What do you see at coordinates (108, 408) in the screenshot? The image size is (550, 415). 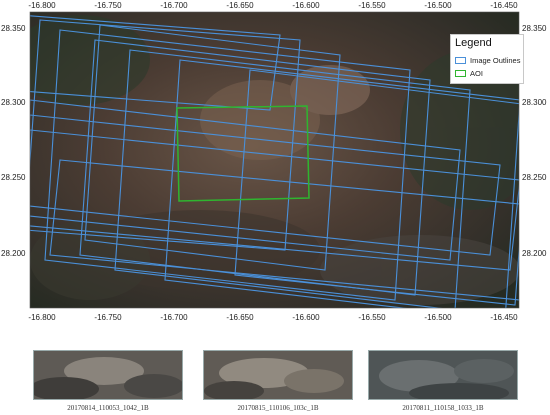 I see `thumbnail-caption: 20170814_110053_1042_1B` at bounding box center [108, 408].